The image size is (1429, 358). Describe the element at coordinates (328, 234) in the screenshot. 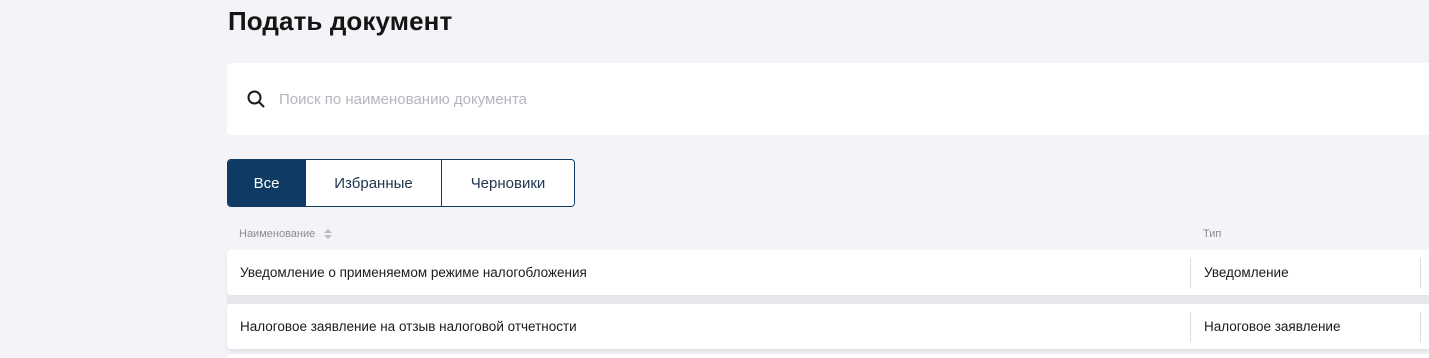

I see `sort-icon` at that location.